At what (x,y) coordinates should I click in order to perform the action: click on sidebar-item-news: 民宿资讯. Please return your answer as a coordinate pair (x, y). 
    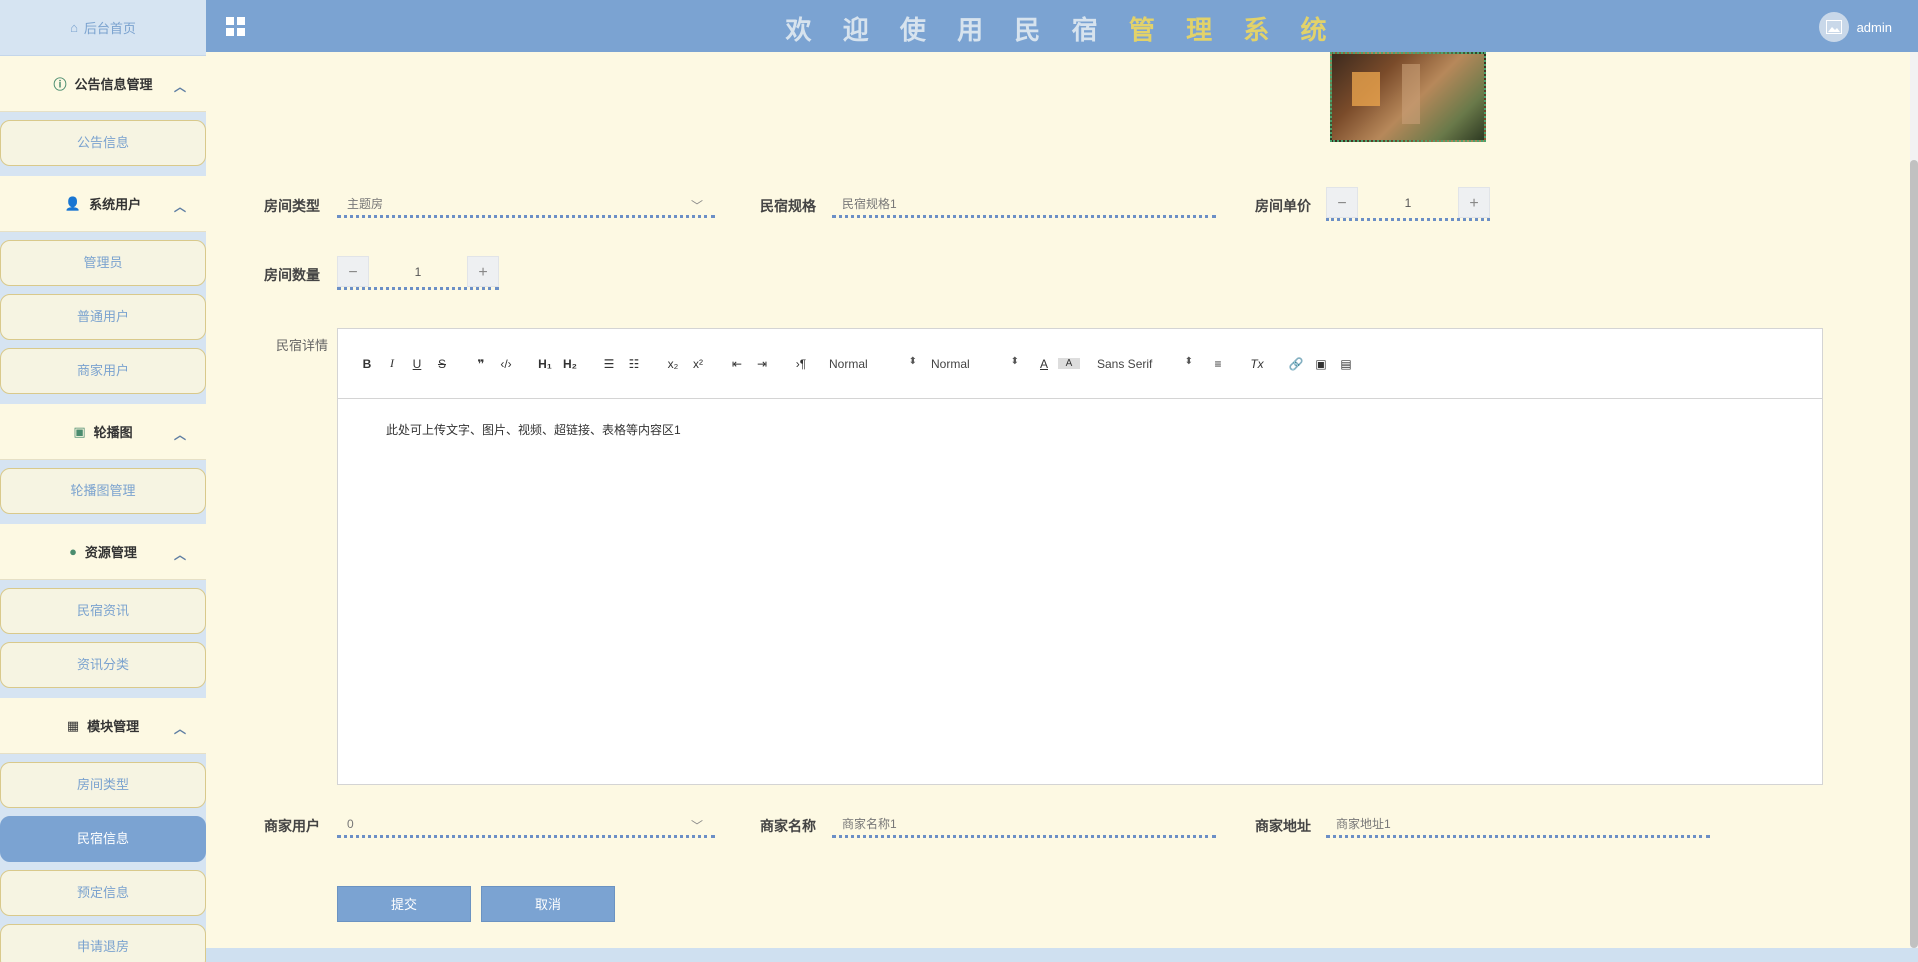
    Looking at the image, I should click on (103, 611).